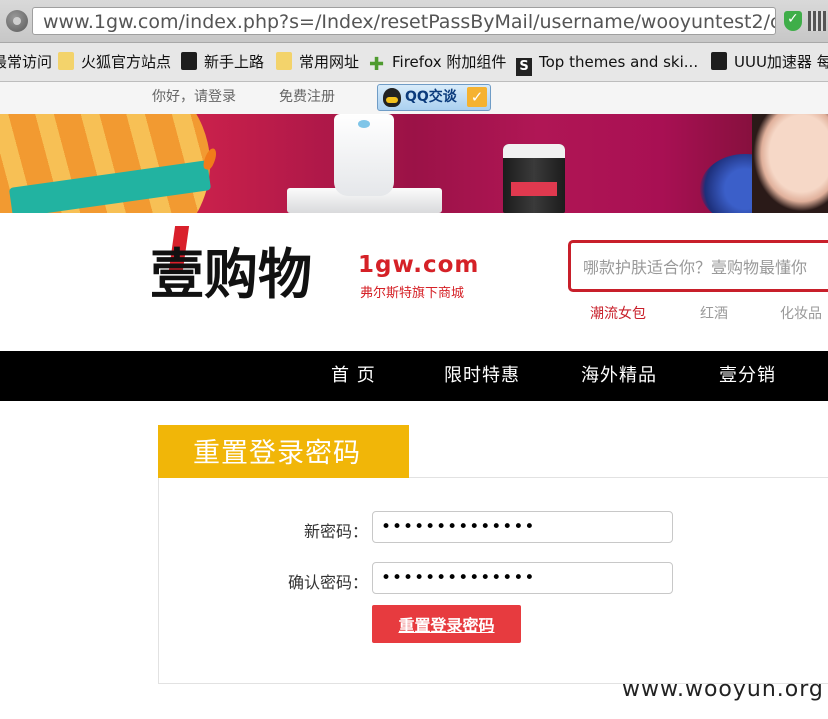  Describe the element at coordinates (377, 64) in the screenshot. I see `puzzle-icon: ✚` at that location.